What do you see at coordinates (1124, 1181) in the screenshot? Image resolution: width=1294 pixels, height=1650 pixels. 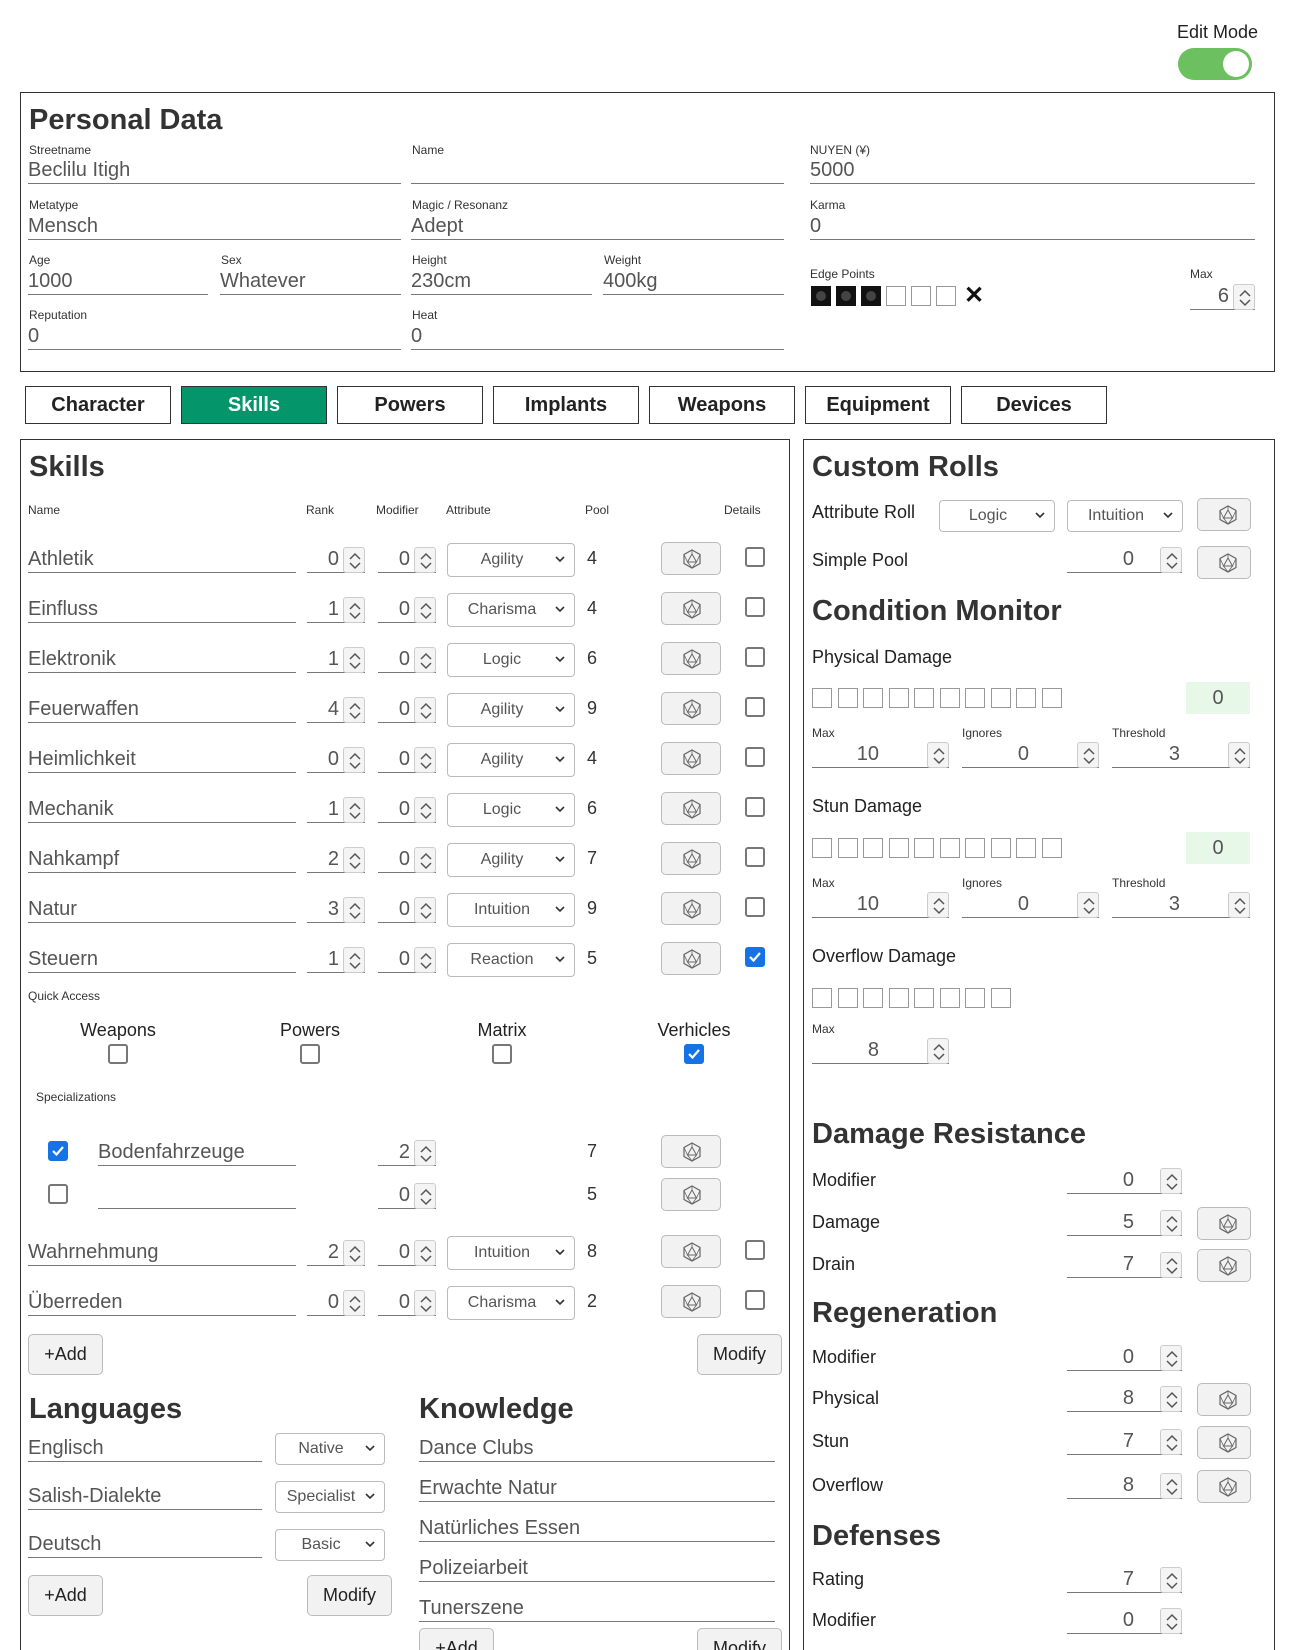 I see `damage_resistance-modifier-input: 0` at bounding box center [1124, 1181].